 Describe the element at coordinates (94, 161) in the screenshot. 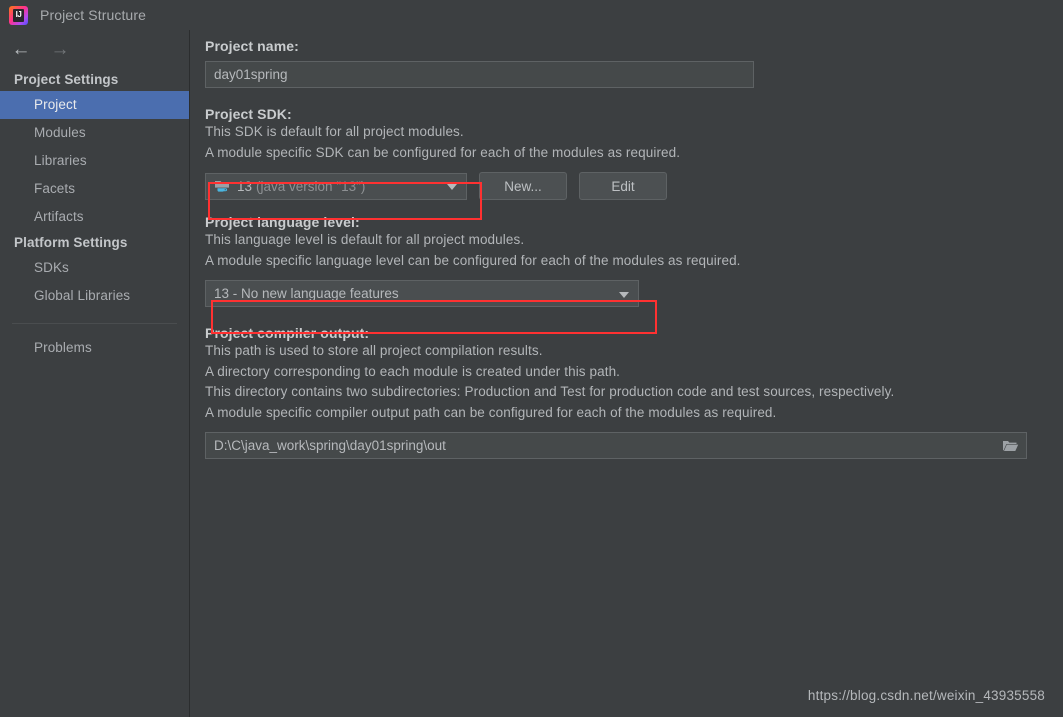

I see `sidebar-item-libraries: Libraries` at that location.